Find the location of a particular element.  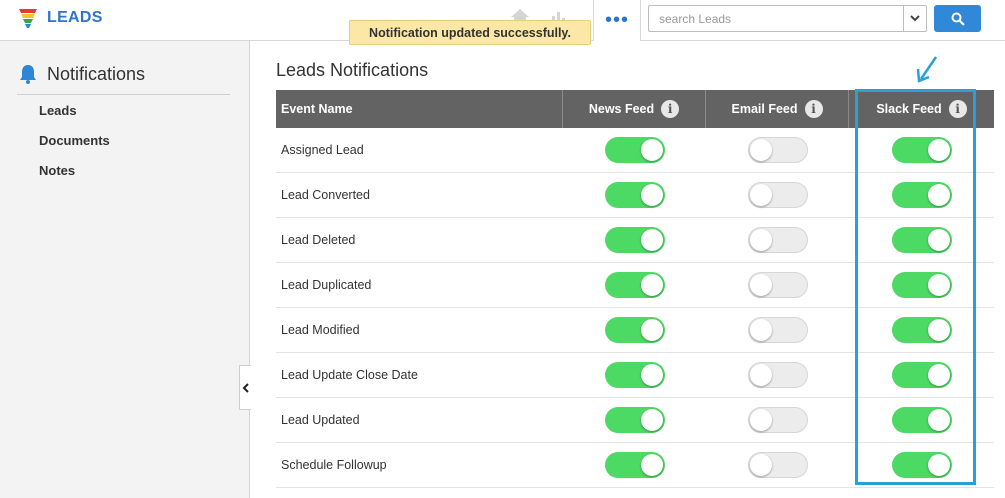

column-header-email-label: Email Feed is located at coordinates (764, 109).